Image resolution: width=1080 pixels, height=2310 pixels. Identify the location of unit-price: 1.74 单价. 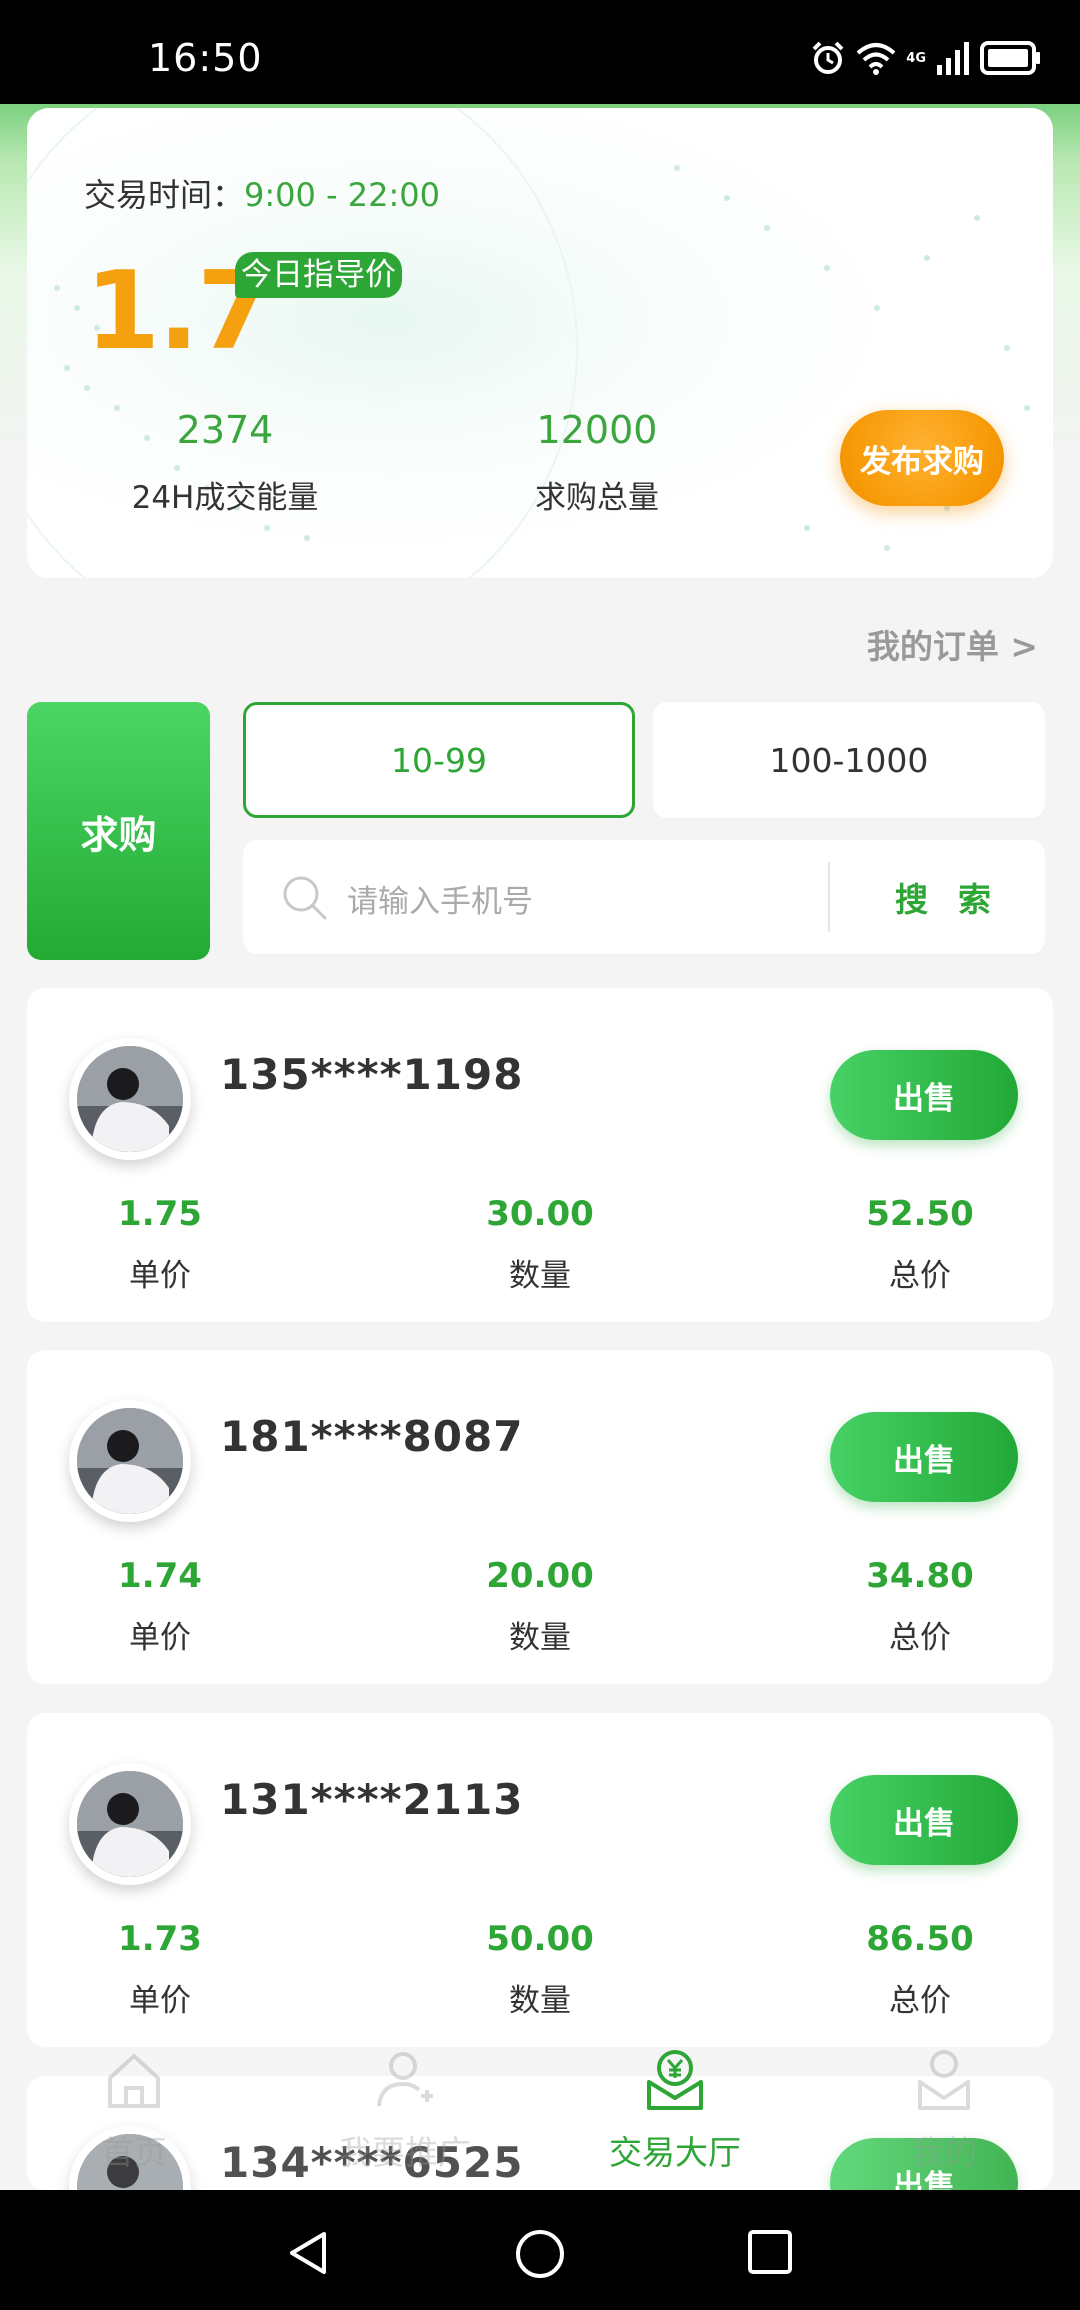
(160, 1606).